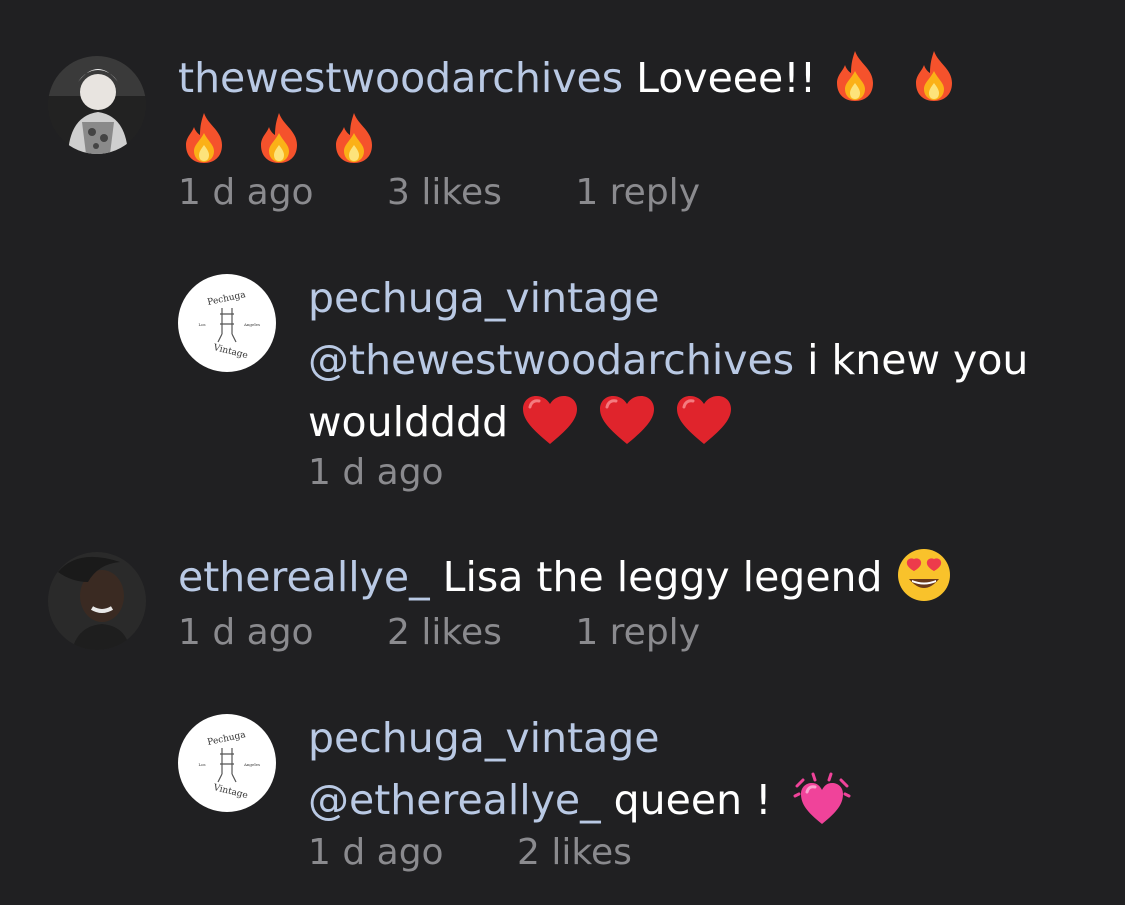 The height and width of the screenshot is (905, 1125). What do you see at coordinates (551, 360) in the screenshot?
I see `mention-link: @thewestwoodarchives` at bounding box center [551, 360].